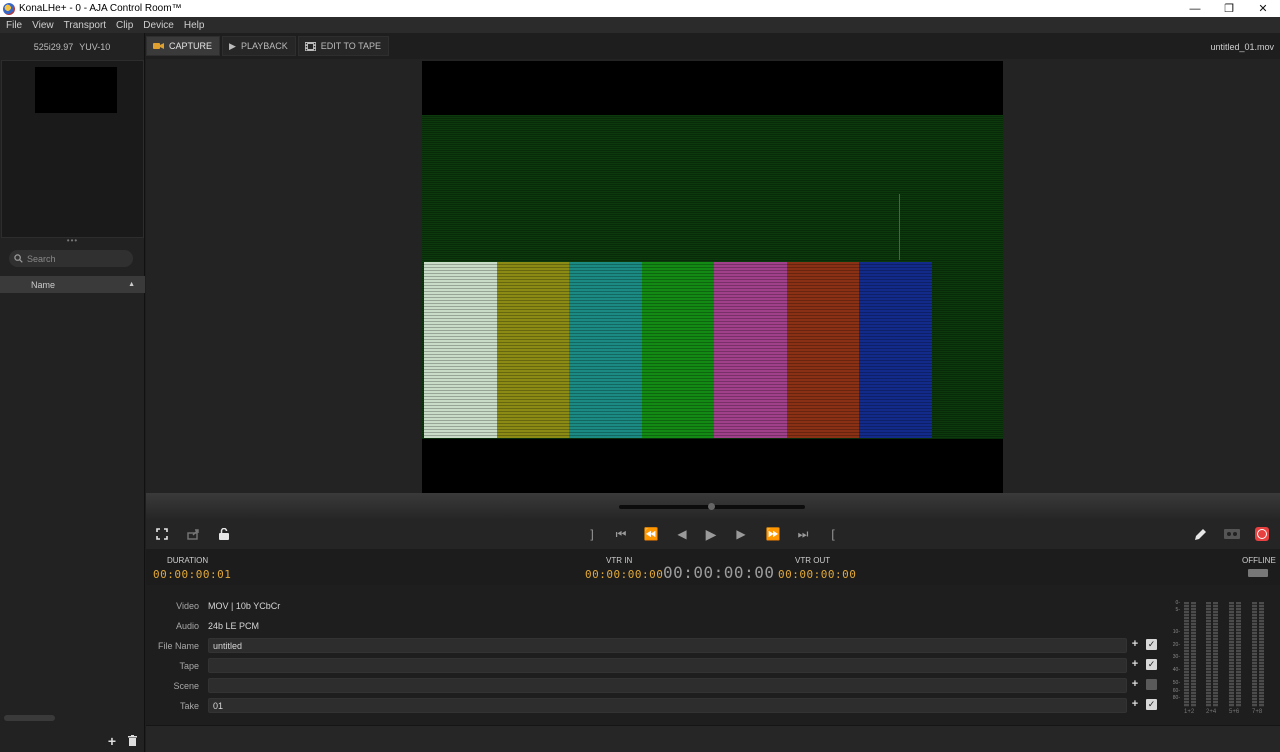 Image resolution: width=1280 pixels, height=752 pixels. What do you see at coordinates (124, 25) in the screenshot?
I see `menu-clip: Clip` at bounding box center [124, 25].